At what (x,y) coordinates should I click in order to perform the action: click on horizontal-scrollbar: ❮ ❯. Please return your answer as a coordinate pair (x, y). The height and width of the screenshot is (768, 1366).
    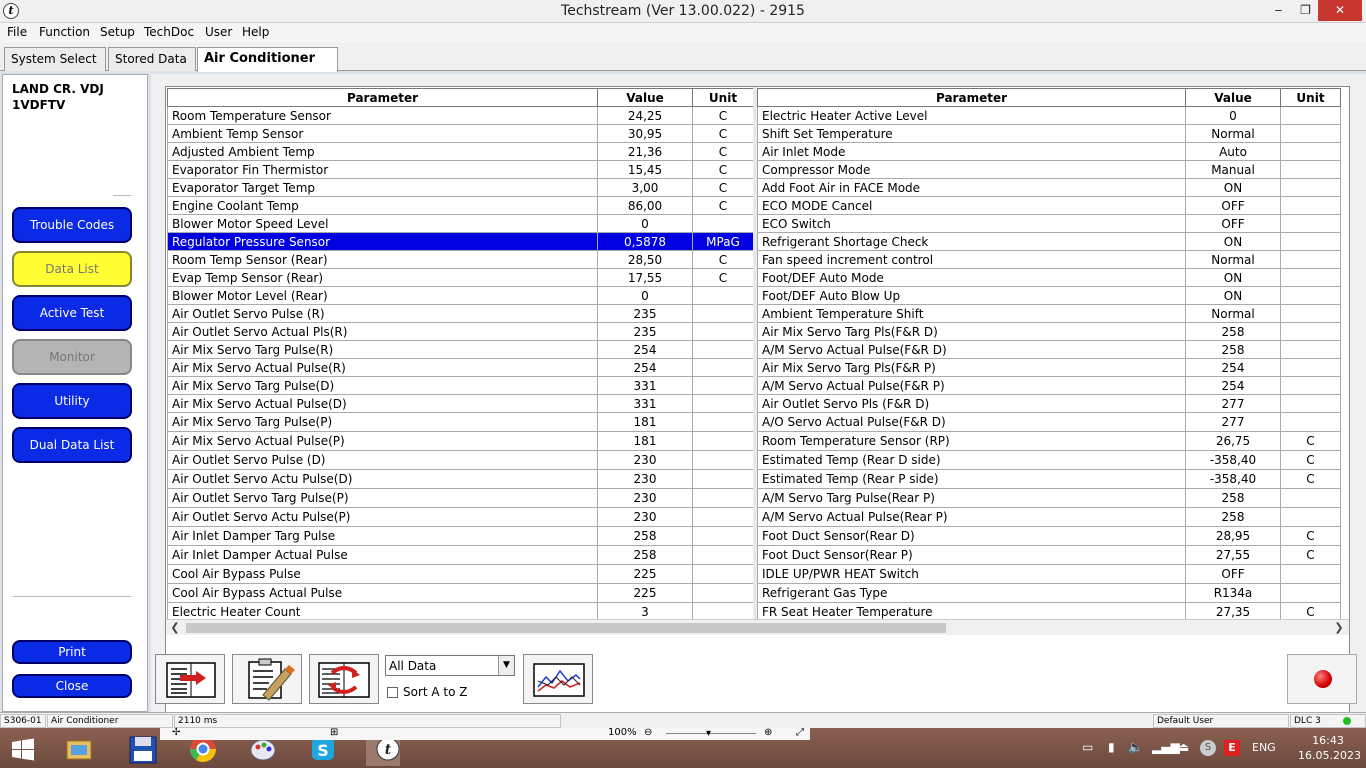
    Looking at the image, I should click on (757, 627).